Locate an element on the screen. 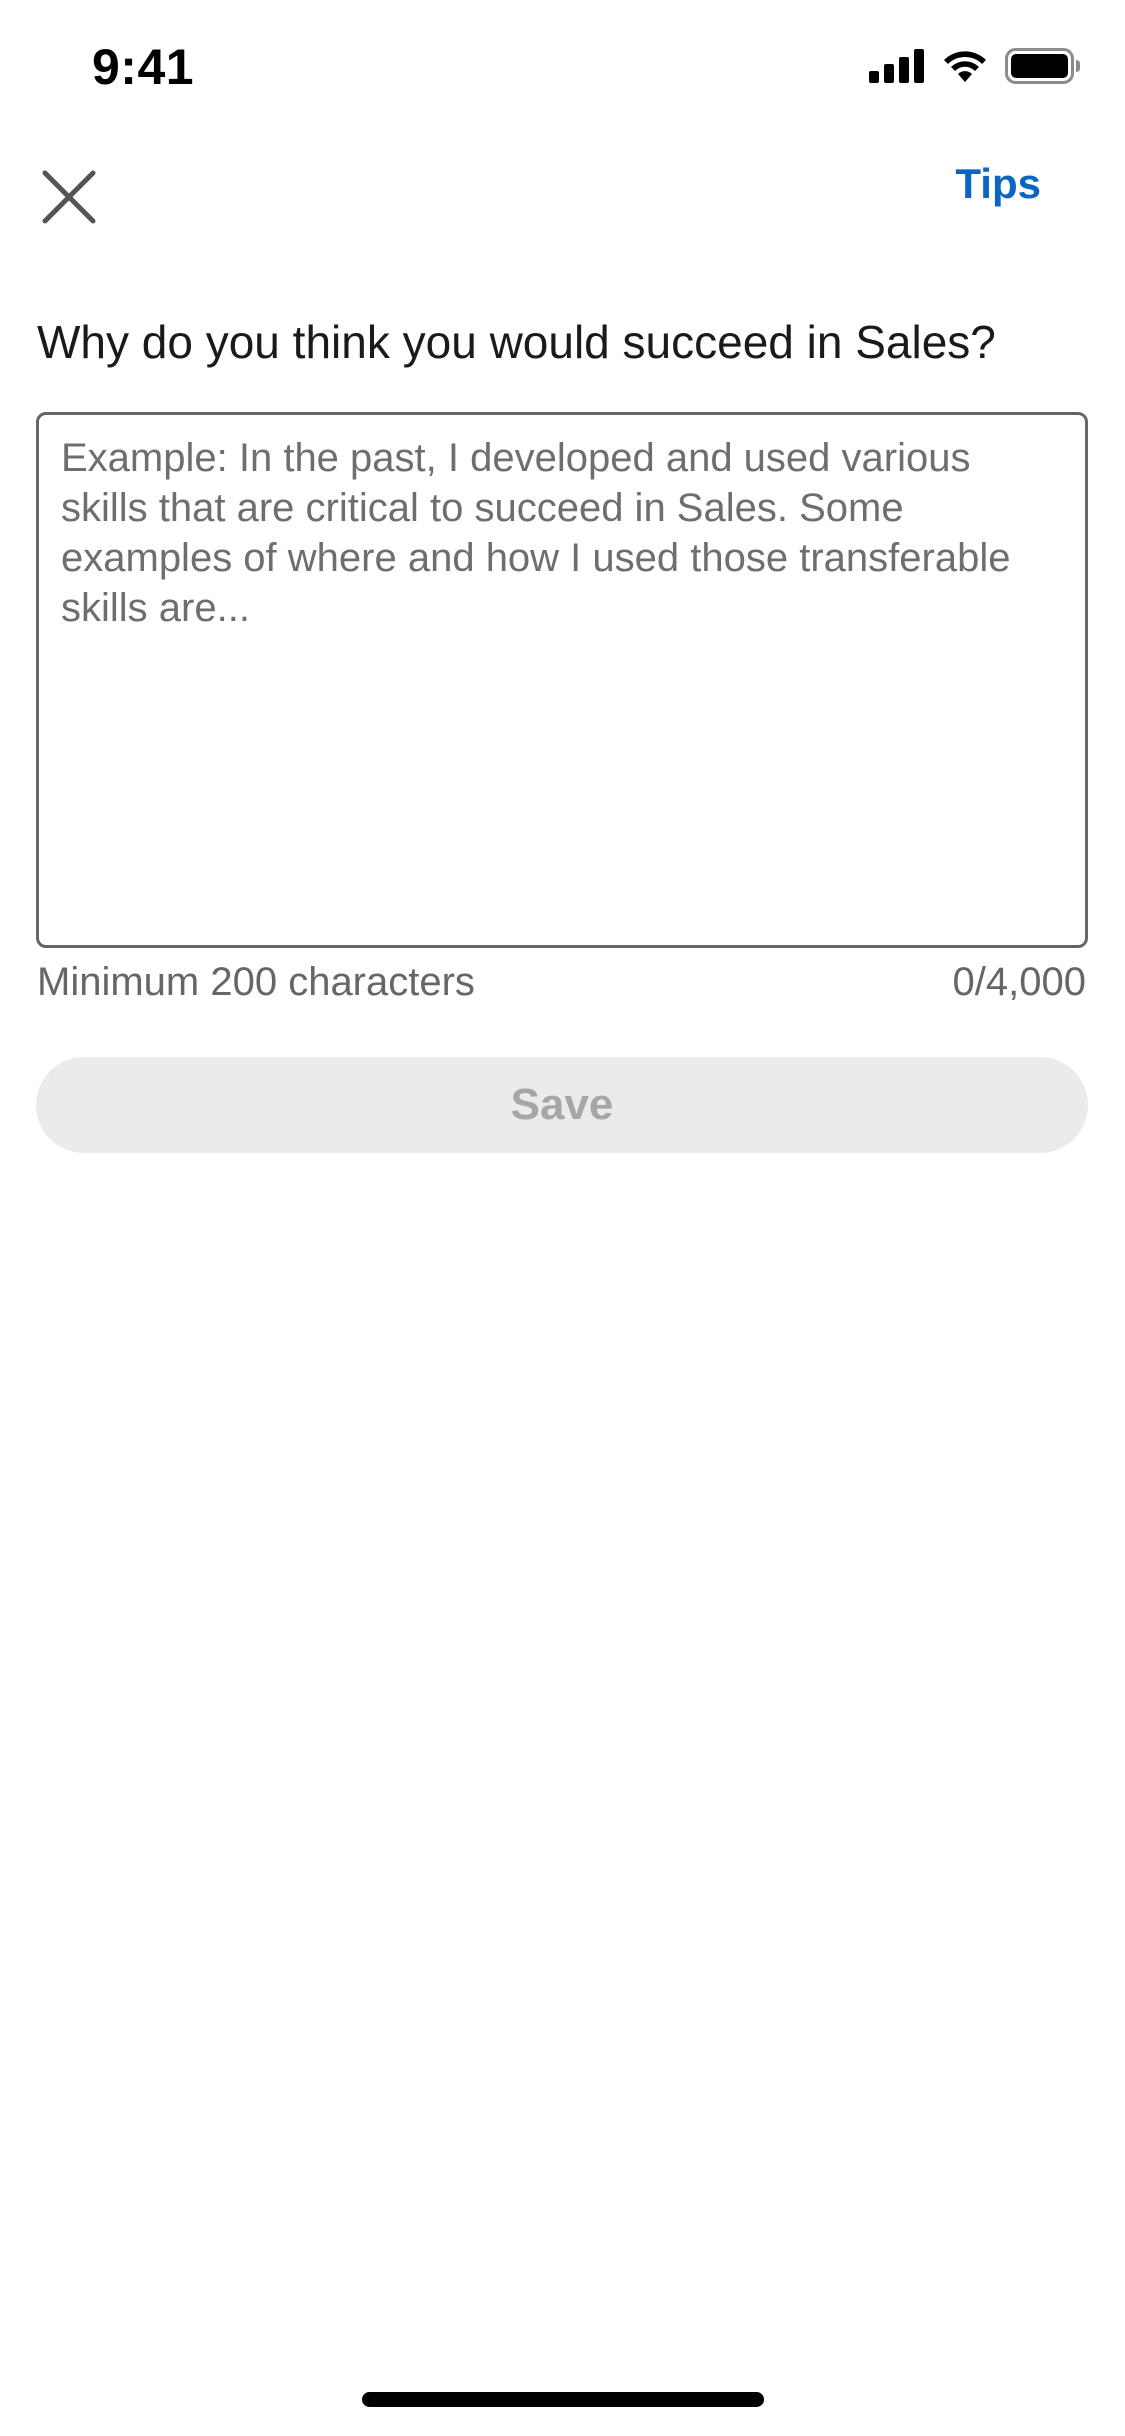  cellular-signal-icon is located at coordinates (897, 66).